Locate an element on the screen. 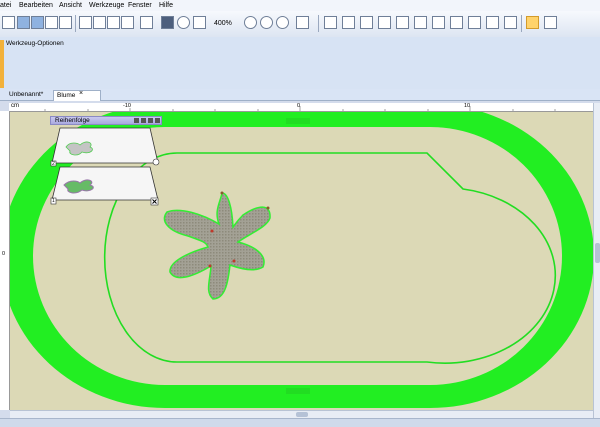 The width and height of the screenshot is (600, 427). ruler-label: -10 is located at coordinates (127, 106).